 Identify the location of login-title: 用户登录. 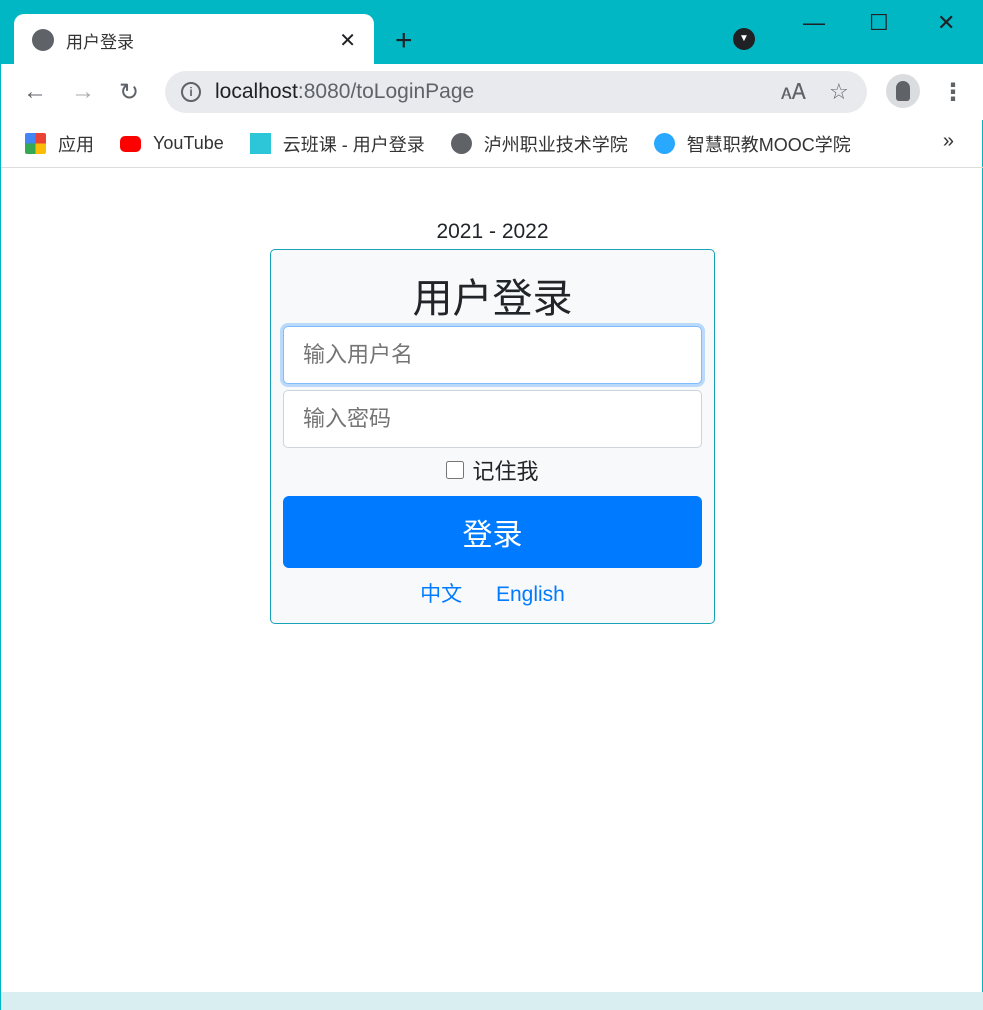
(492, 299).